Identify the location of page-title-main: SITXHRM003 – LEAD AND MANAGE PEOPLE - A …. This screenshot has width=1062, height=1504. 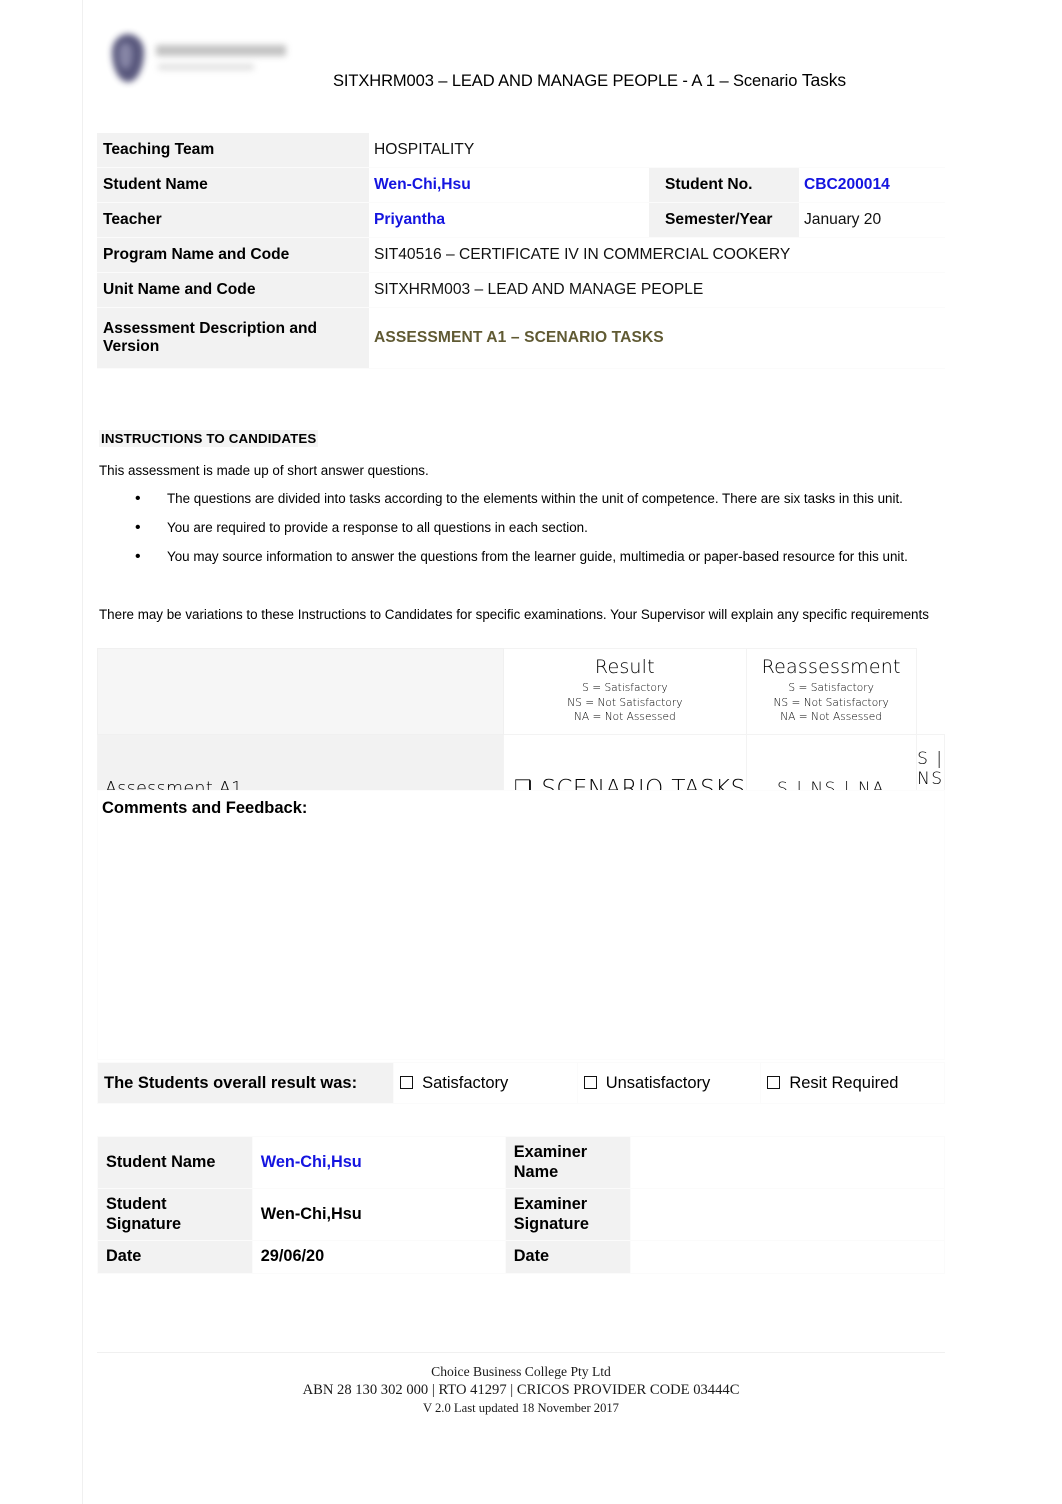
(567, 81).